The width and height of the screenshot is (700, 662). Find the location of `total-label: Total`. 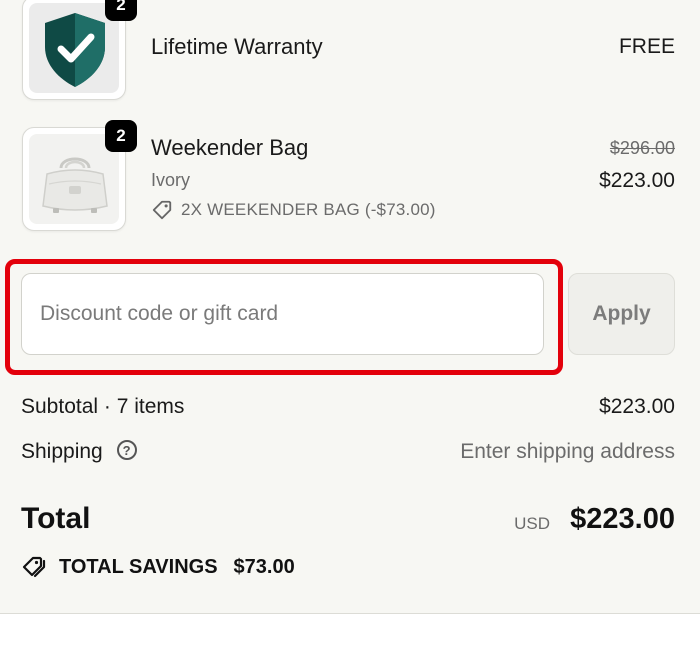

total-label: Total is located at coordinates (56, 518).